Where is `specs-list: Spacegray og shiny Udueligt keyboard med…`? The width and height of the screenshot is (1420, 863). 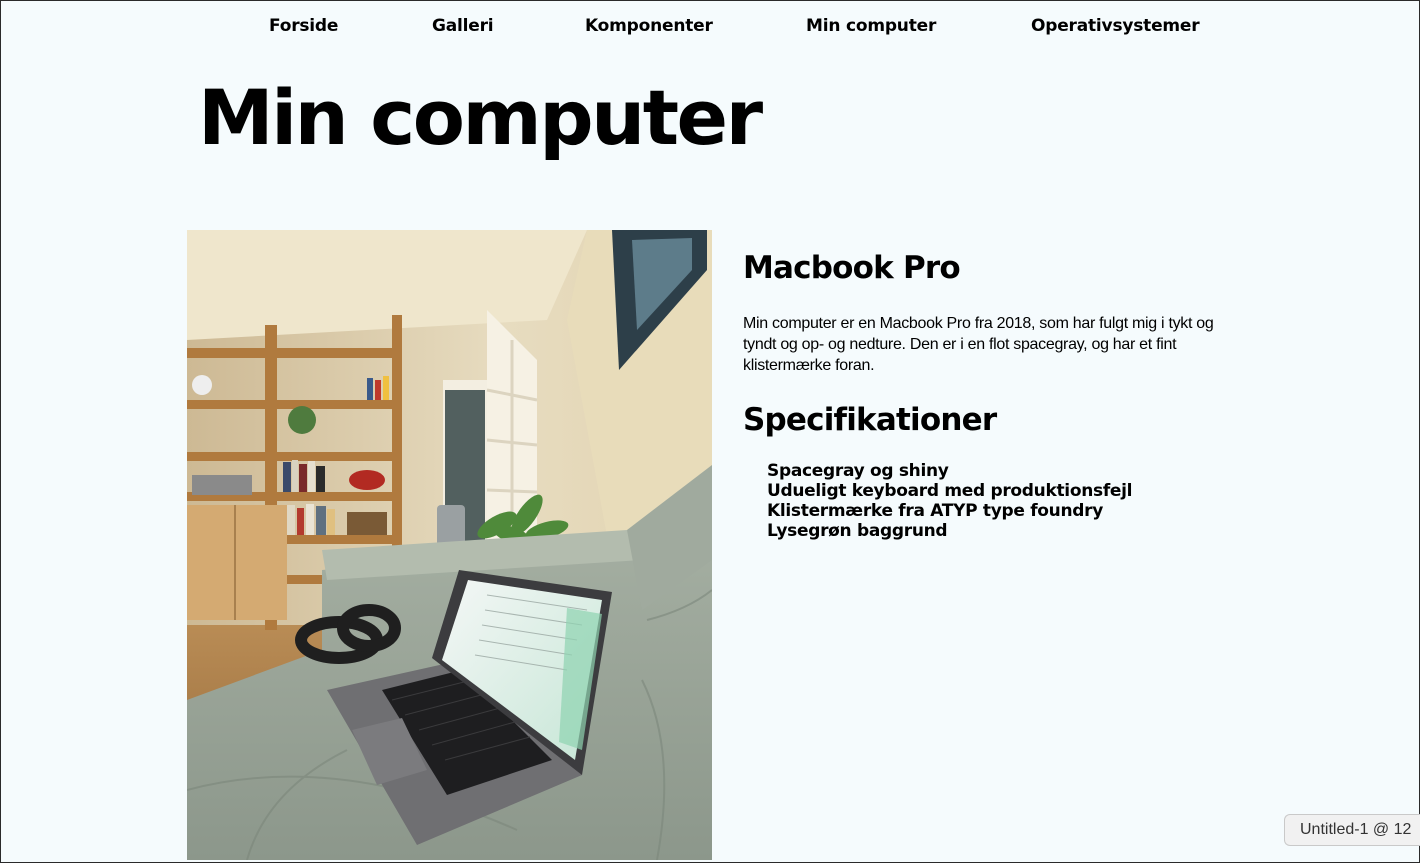 specs-list: Spacegray og shiny Udueligt keyboard med… is located at coordinates (988, 501).